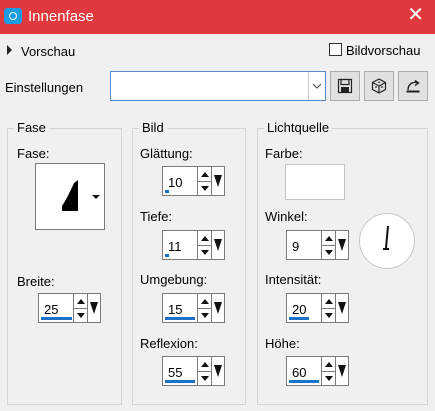 The image size is (435, 411). Describe the element at coordinates (174, 279) in the screenshot. I see `ambience-label: Umgebung:` at that location.